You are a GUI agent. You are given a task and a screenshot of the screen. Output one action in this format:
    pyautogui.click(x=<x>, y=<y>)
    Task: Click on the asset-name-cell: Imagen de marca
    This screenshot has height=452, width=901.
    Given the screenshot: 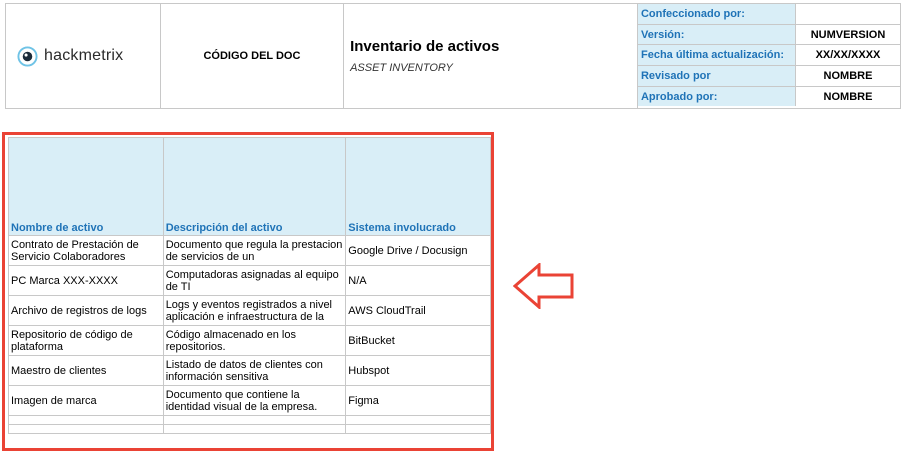 What is the action you would take?
    pyautogui.click(x=86, y=400)
    